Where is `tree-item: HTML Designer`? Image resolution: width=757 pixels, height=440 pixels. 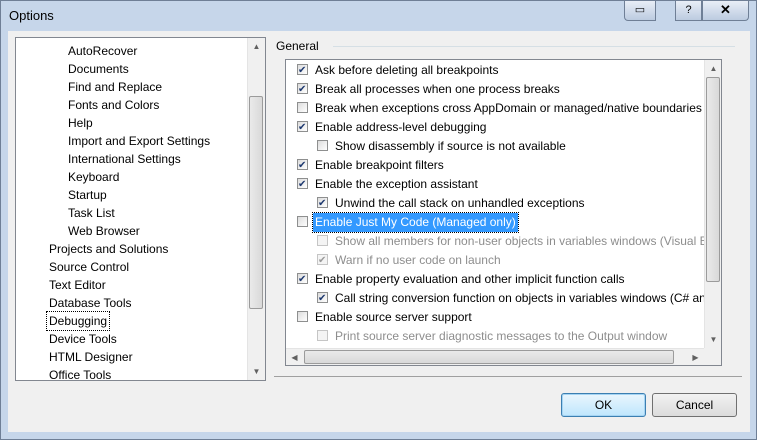 tree-item: HTML Designer is located at coordinates (91, 357).